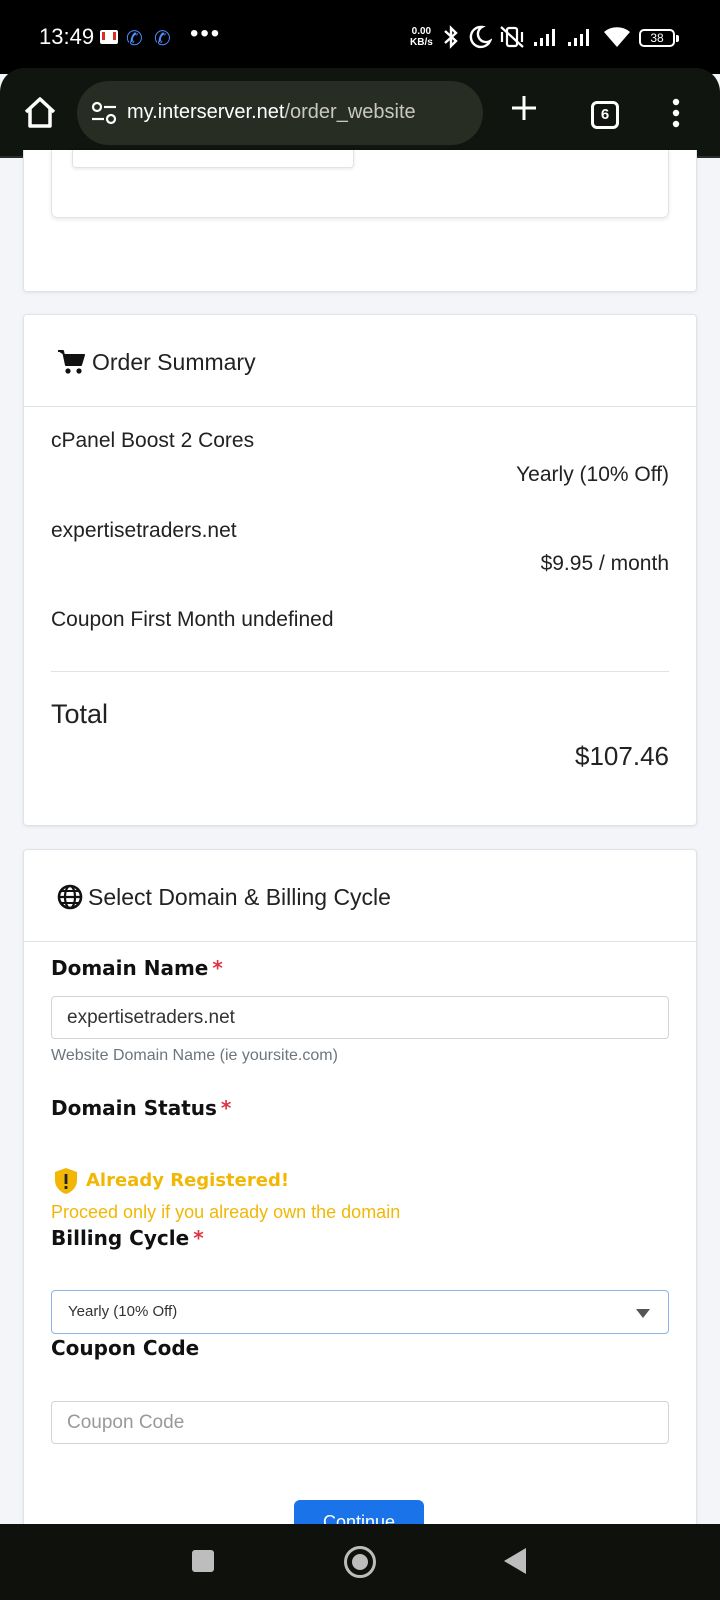 The width and height of the screenshot is (720, 1600). I want to click on domain-billing-header: Select Domain & Billing Cycle, so click(360, 896).